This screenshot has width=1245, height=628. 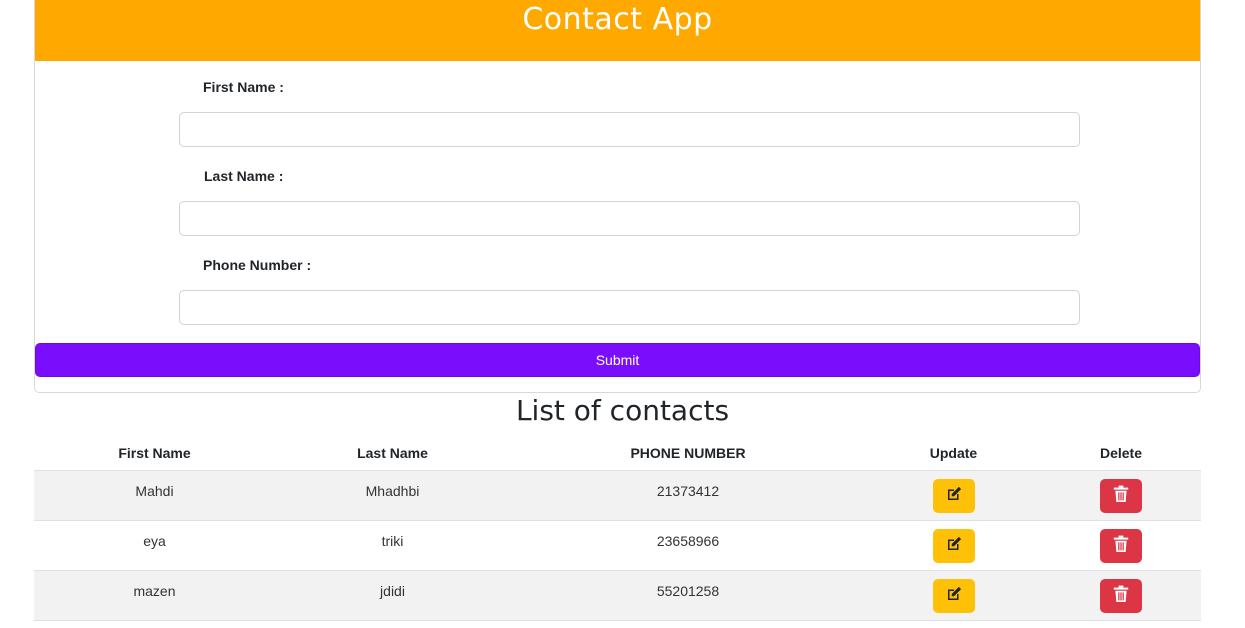 What do you see at coordinates (688, 495) in the screenshot?
I see `contact-phone: 21373412` at bounding box center [688, 495].